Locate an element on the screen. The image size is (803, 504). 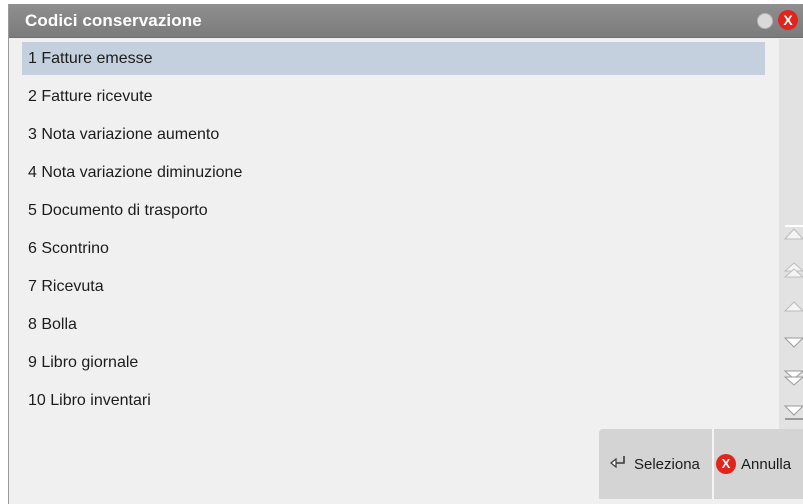
annulla-button: X Annulla is located at coordinates (753, 464).